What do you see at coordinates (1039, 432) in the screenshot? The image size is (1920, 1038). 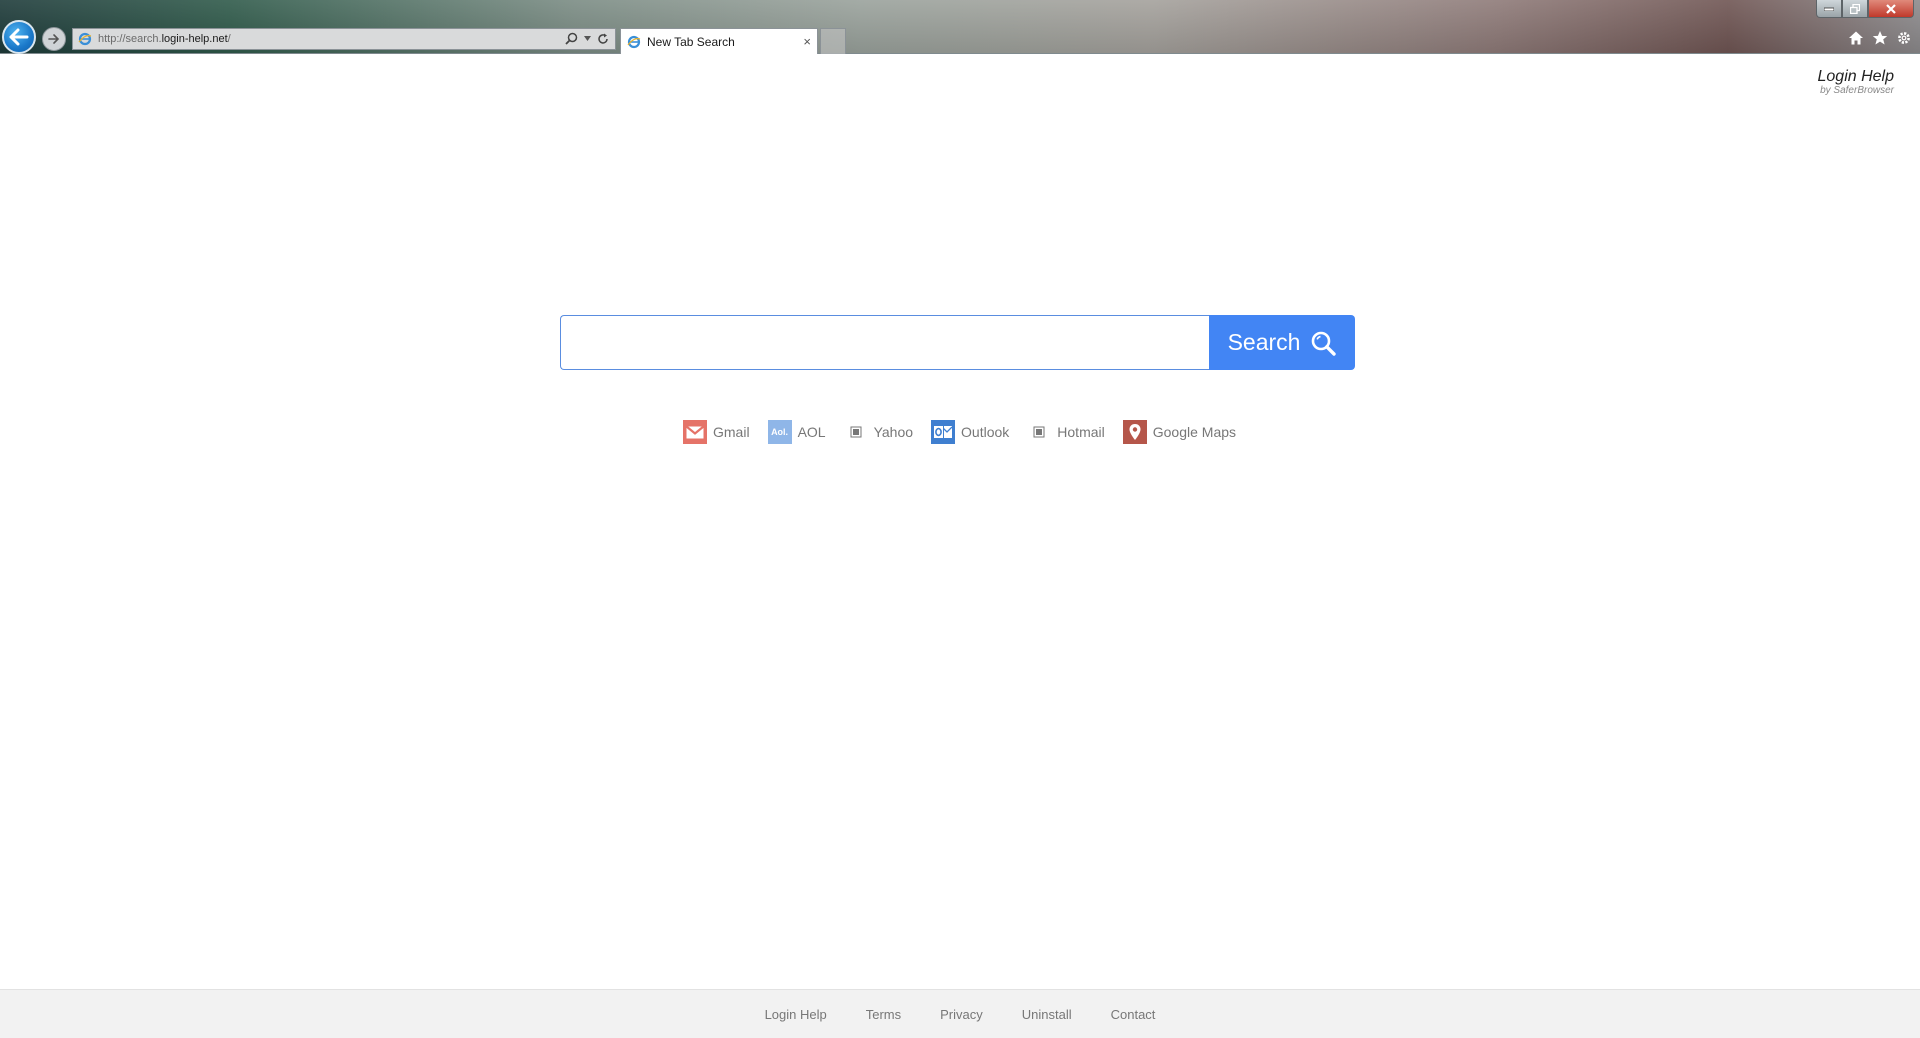 I see `hotmail-icon` at bounding box center [1039, 432].